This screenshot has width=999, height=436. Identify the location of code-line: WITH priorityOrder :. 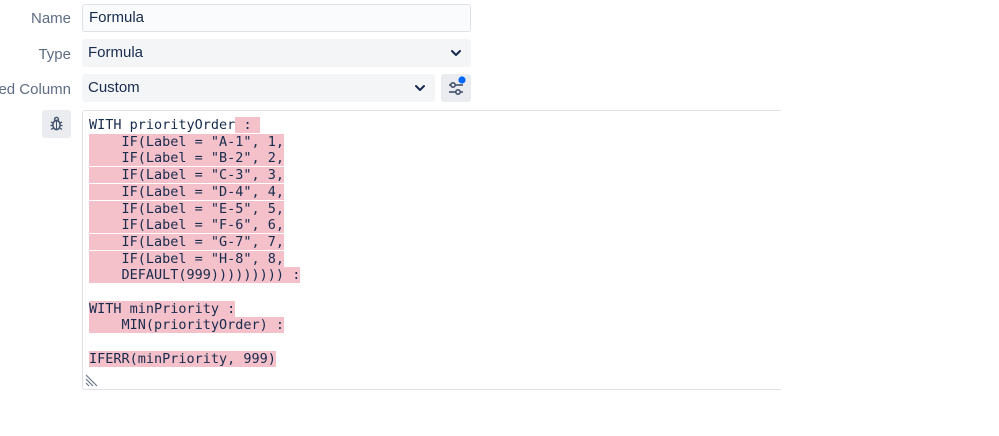
(174, 125).